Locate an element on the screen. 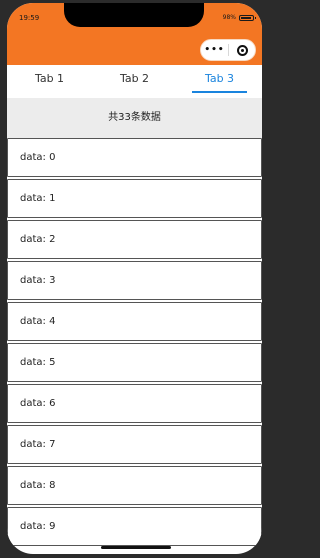 This screenshot has width=320, height=558. active-tab-indicator is located at coordinates (219, 92).